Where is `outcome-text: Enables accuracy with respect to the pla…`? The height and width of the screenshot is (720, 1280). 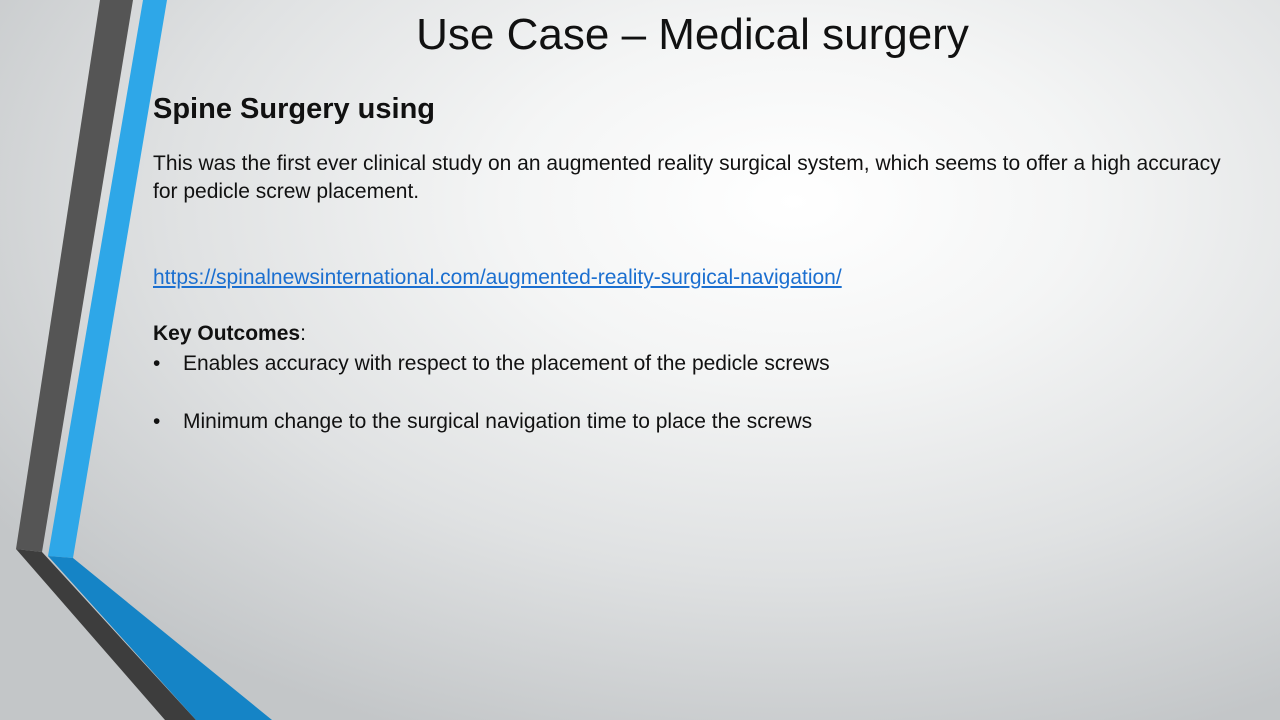 outcome-text: Enables accuracy with respect to the pla… is located at coordinates (506, 363).